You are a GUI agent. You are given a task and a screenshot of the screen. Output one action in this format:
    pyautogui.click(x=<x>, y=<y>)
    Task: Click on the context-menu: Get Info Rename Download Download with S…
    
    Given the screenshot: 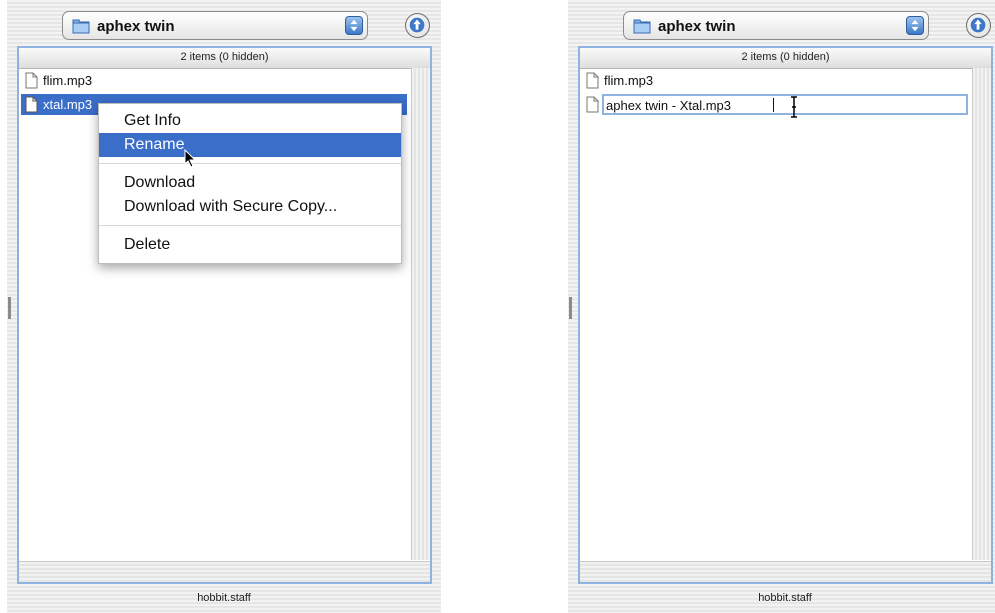 What is the action you would take?
    pyautogui.click(x=250, y=183)
    